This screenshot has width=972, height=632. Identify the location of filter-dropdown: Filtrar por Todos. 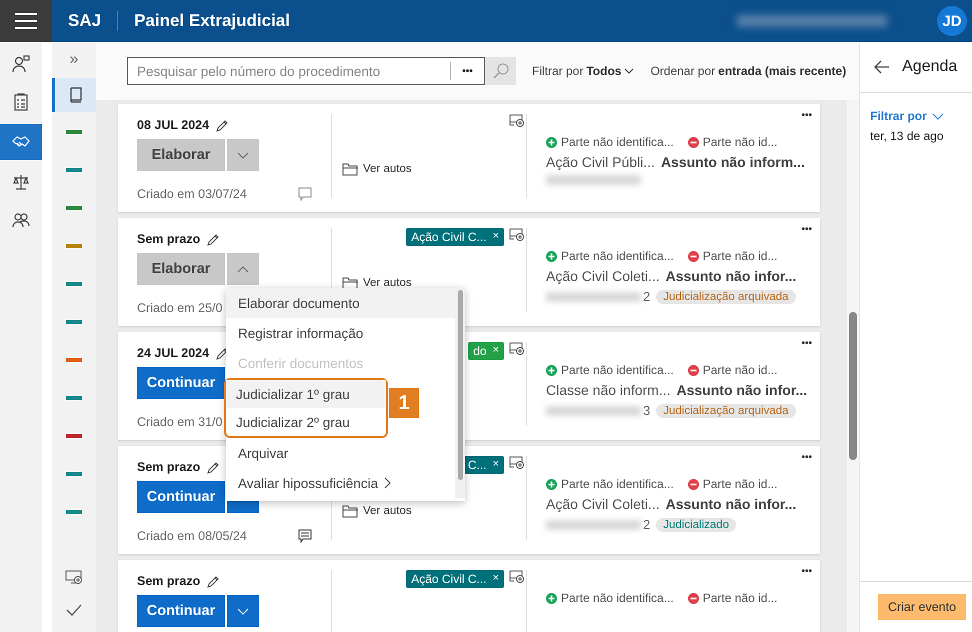
(583, 71).